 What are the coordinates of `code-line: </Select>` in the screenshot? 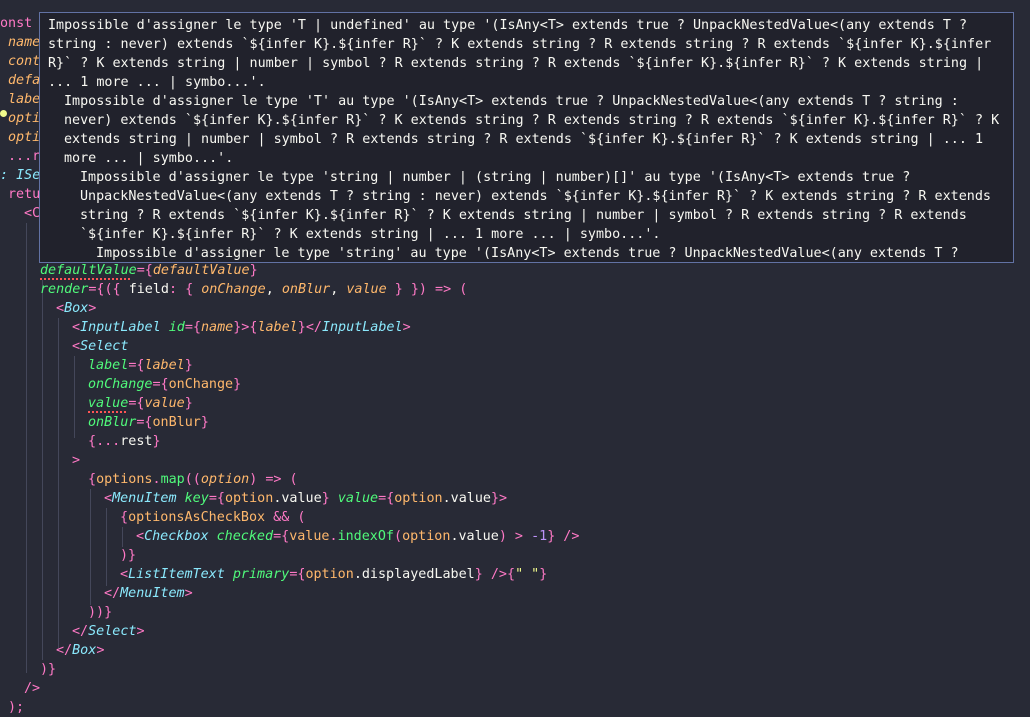 It's located at (108, 631).